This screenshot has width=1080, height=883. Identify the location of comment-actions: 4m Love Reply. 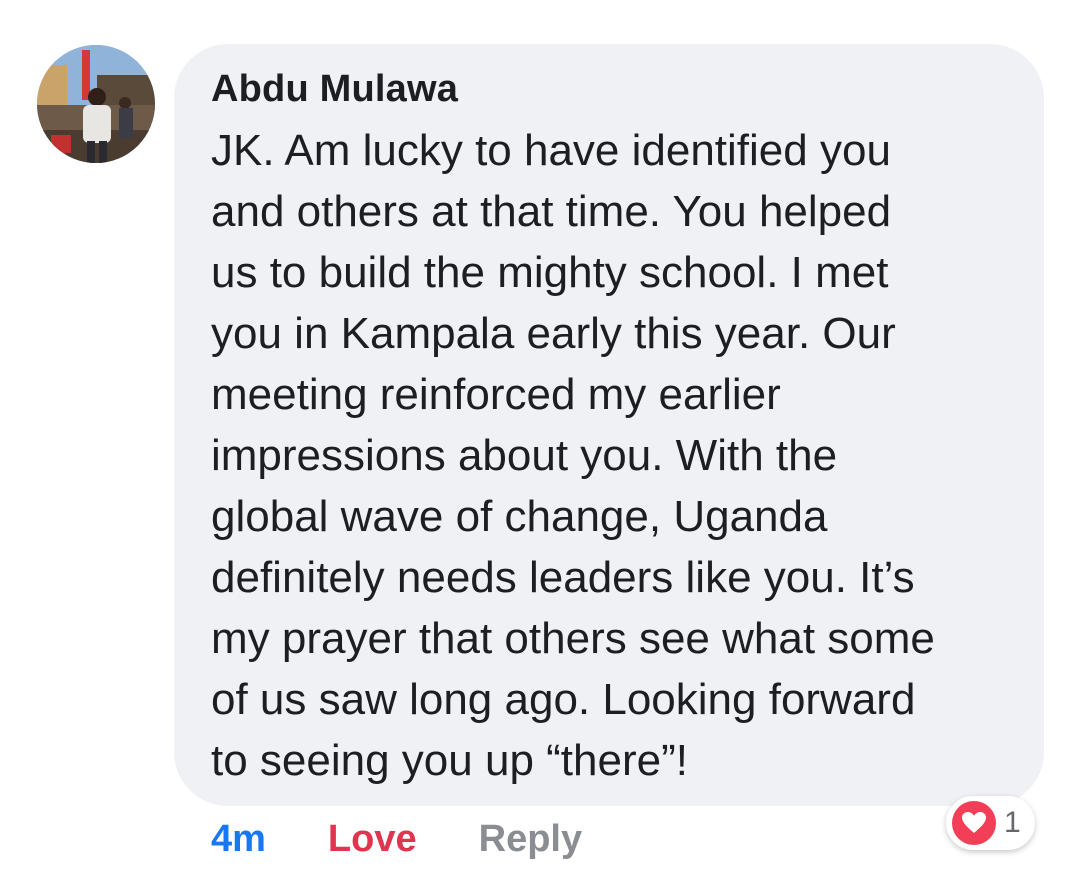
(396, 839).